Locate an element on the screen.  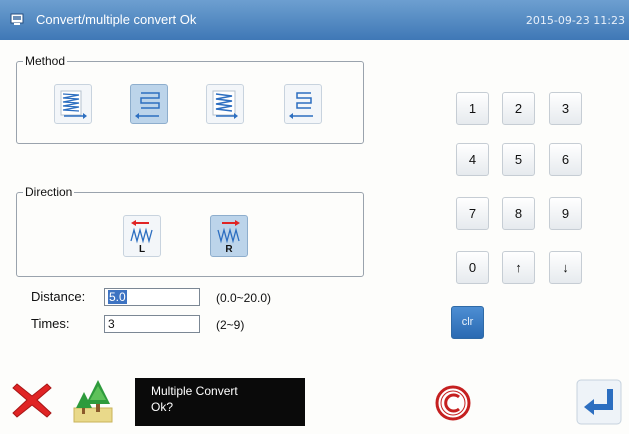
times-value: 3 is located at coordinates (111, 324).